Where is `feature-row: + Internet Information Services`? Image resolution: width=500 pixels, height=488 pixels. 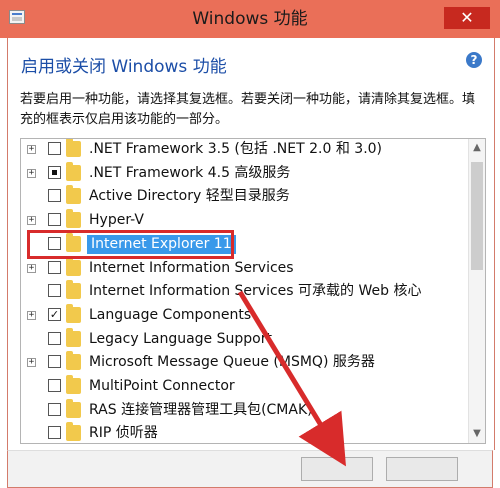 feature-row: + Internet Information Services is located at coordinates (244, 268).